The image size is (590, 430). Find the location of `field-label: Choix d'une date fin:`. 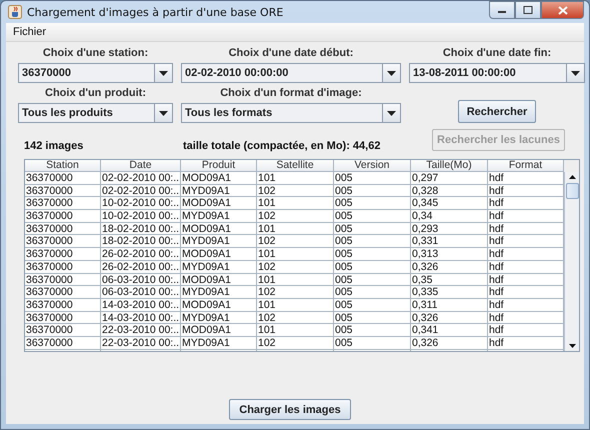

field-label: Choix d'une date fin: is located at coordinates (497, 53).